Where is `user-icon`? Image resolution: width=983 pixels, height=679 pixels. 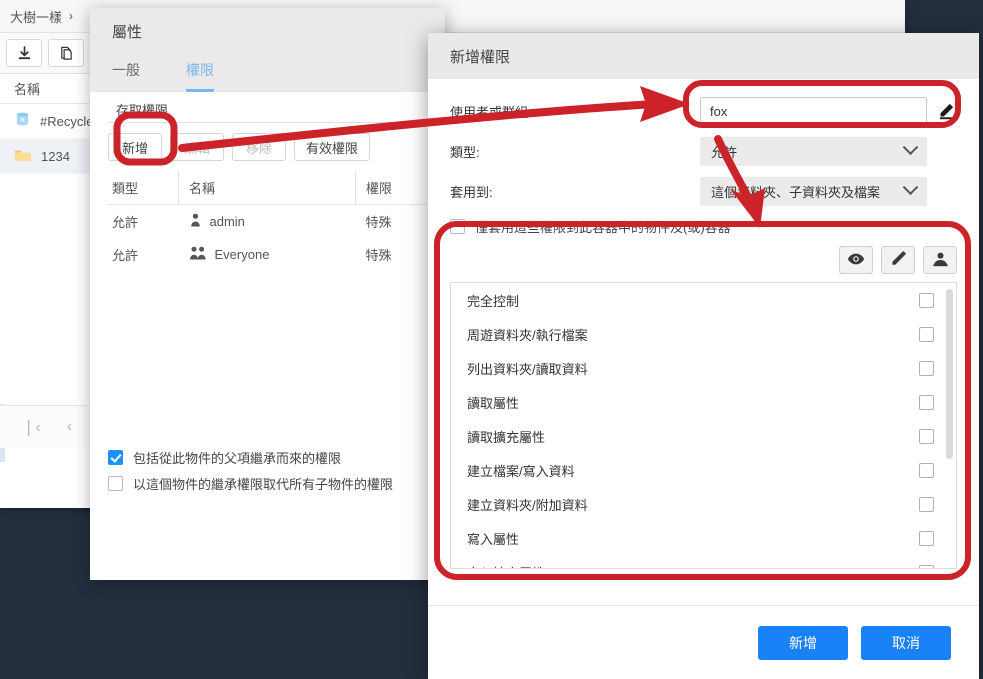 user-icon is located at coordinates (195, 221).